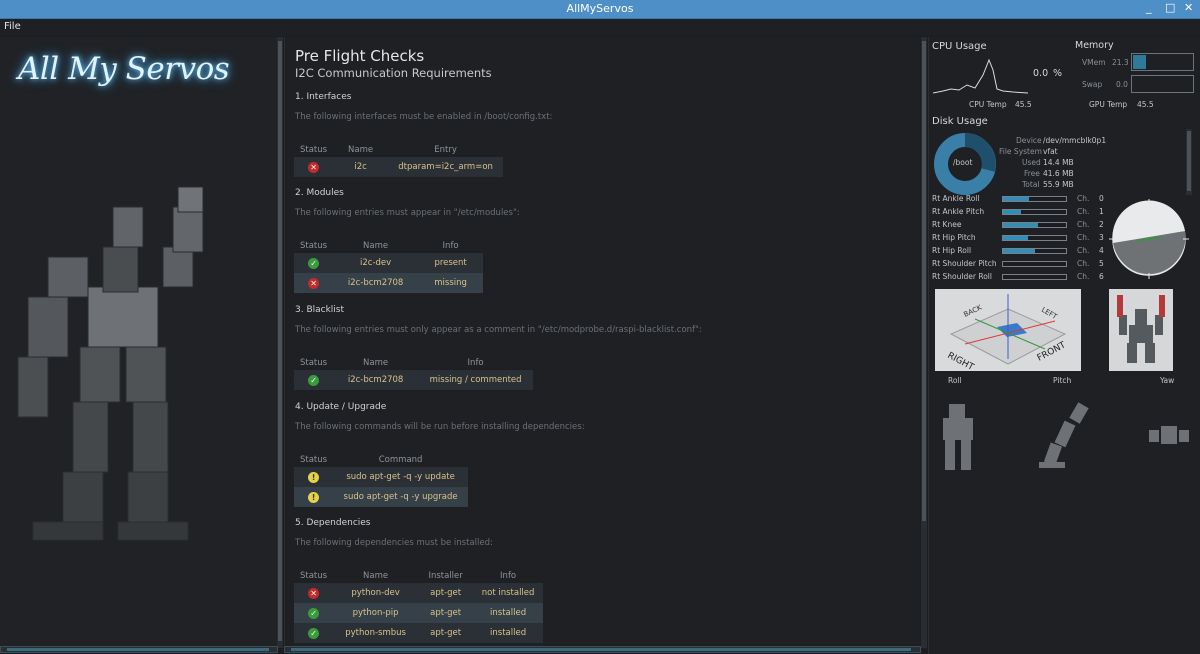  Describe the element at coordinates (446, 167) in the screenshot. I see `cell-entry: dtparam=i2c_arm=on` at that location.